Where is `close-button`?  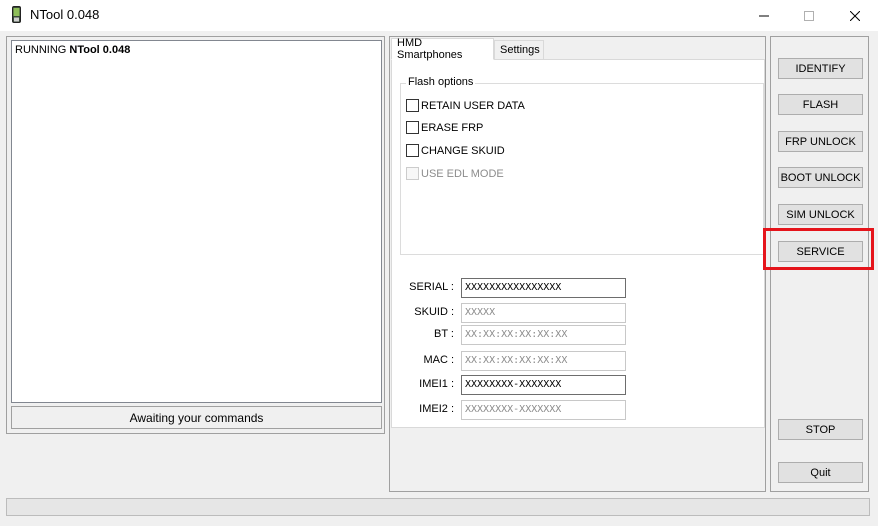 close-button is located at coordinates (855, 15).